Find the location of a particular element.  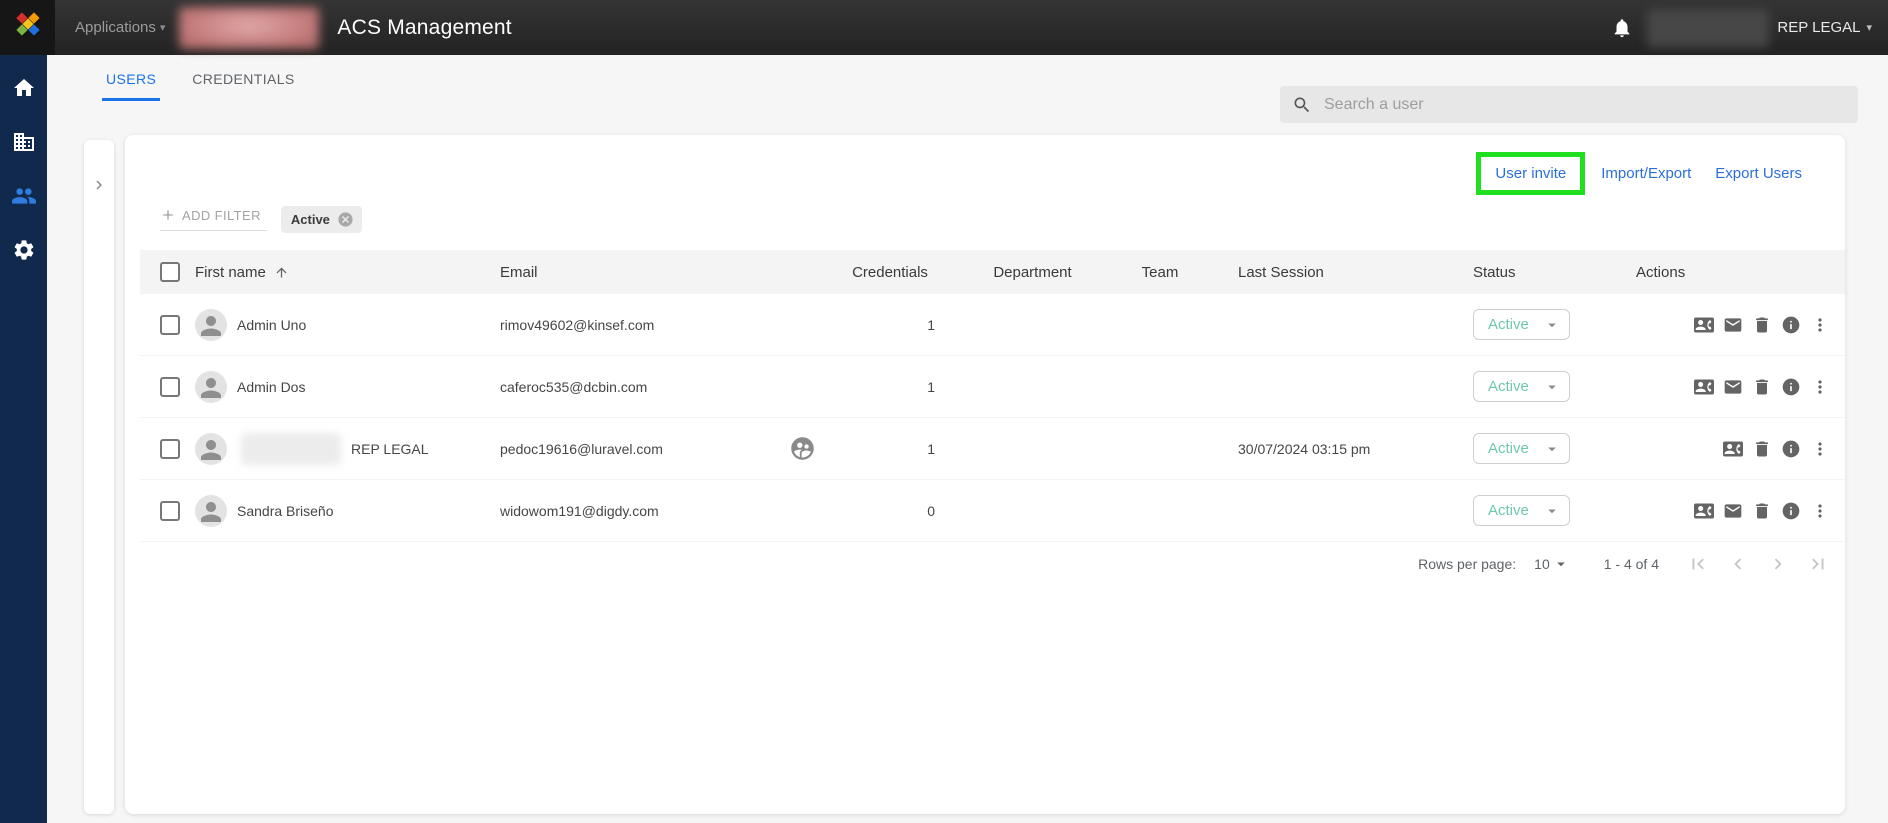

first-name-cell: Admin Uno is located at coordinates (340, 324).